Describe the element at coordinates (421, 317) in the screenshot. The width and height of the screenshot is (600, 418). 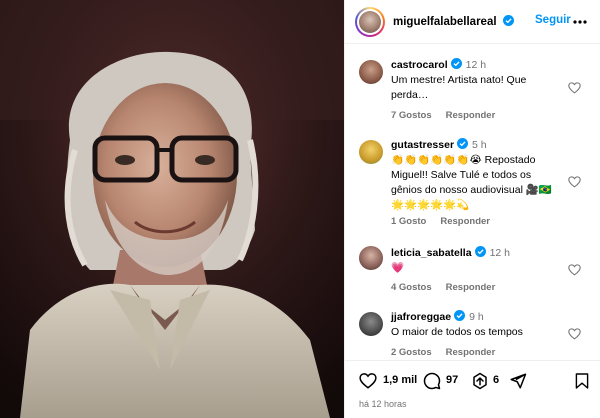
I see `comment-username: jjafroreggae` at that location.